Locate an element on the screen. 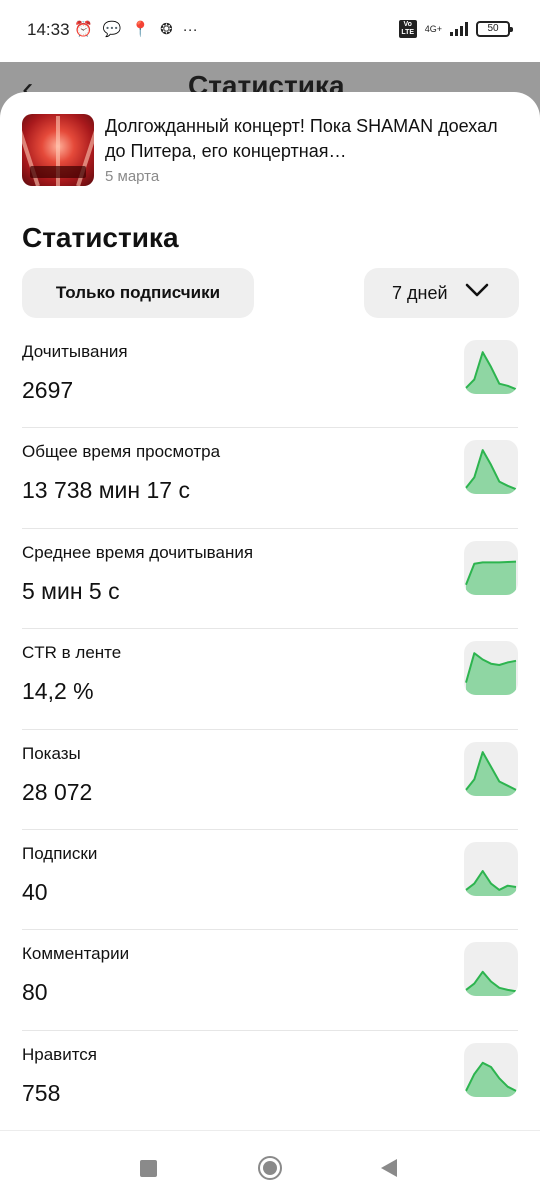  metric-row: Нравится 758 is located at coordinates (270, 1080).